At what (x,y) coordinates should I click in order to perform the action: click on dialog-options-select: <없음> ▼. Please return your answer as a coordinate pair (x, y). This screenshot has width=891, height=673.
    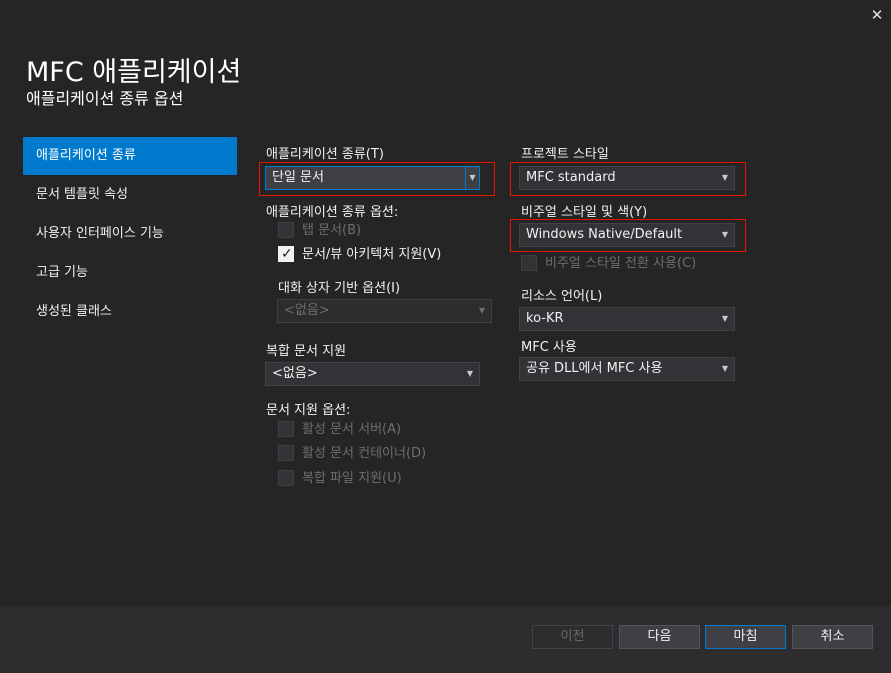
    Looking at the image, I should click on (384, 311).